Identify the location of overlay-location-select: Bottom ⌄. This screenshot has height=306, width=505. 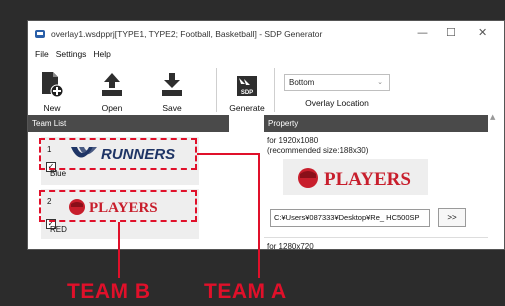
(337, 82).